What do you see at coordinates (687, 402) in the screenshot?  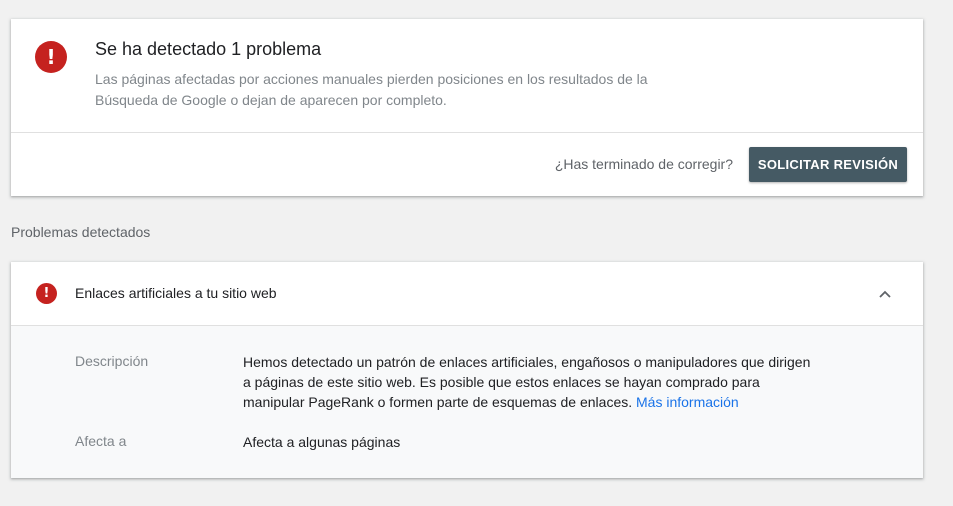 I see `more-info-link: Más información` at bounding box center [687, 402].